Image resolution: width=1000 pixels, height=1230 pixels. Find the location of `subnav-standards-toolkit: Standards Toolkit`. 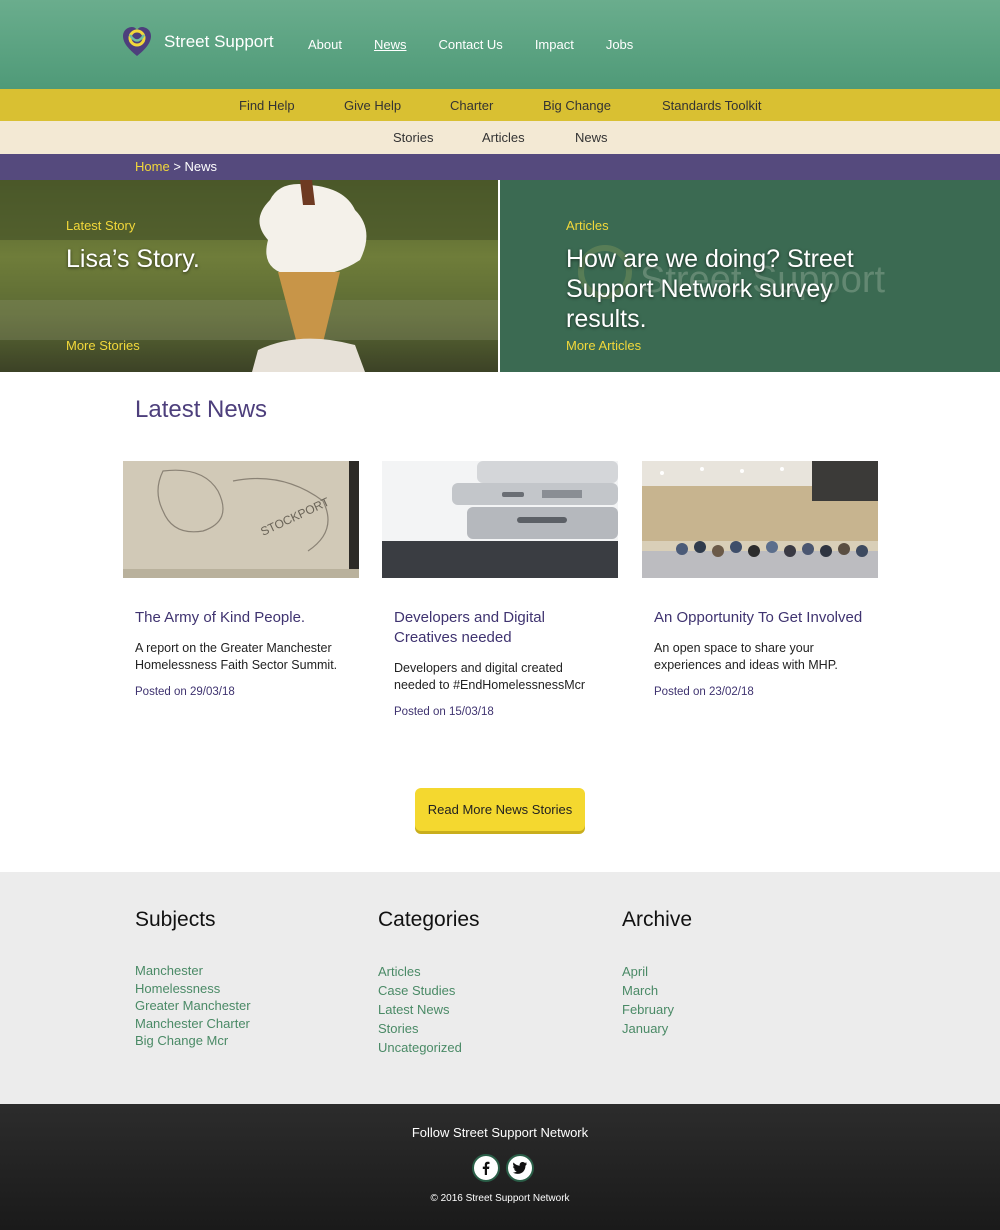

subnav-standards-toolkit: Standards Toolkit is located at coordinates (712, 105).